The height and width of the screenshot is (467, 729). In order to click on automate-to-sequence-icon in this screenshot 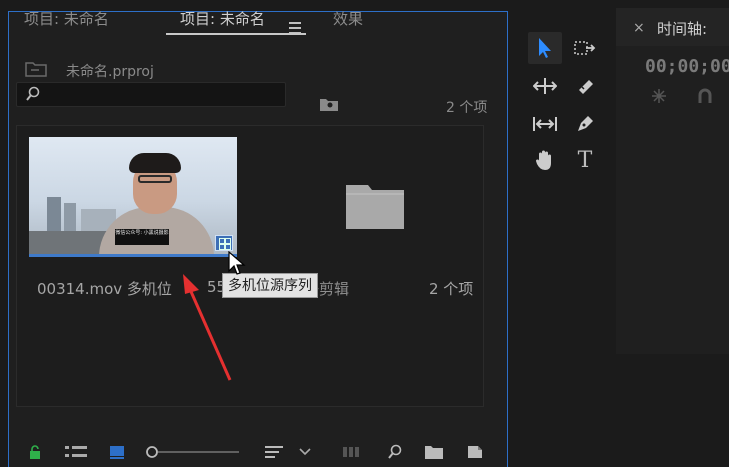, I will do `click(353, 452)`.